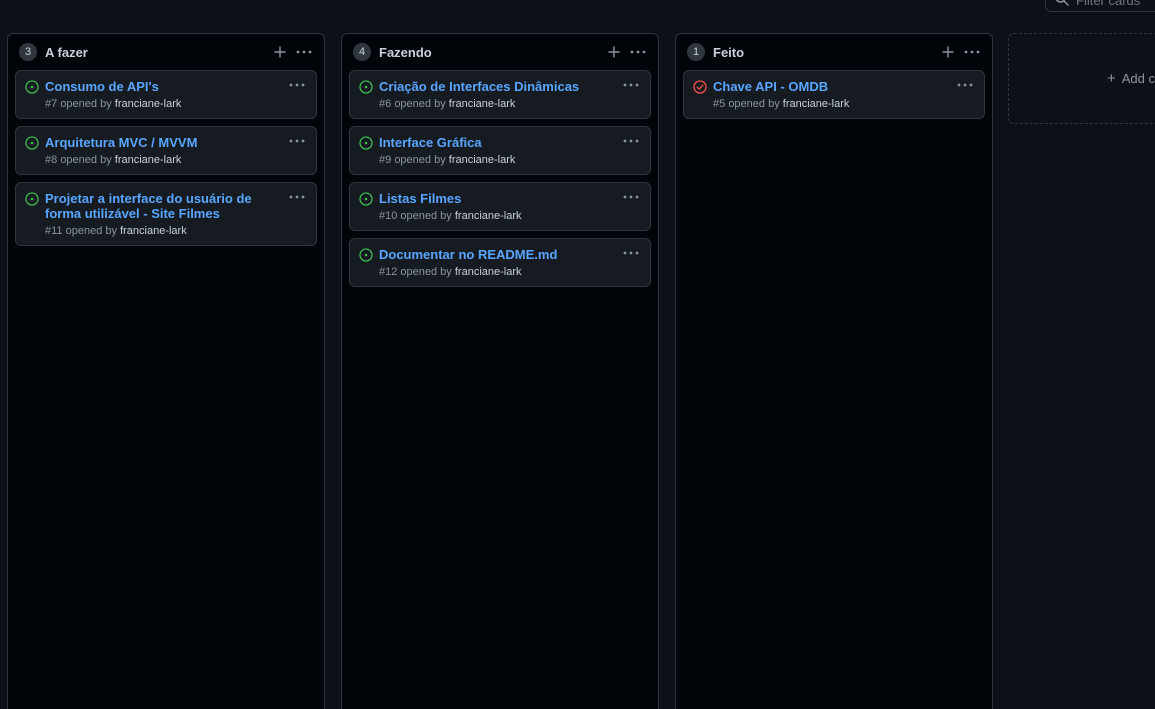 The image size is (1155, 709). What do you see at coordinates (700, 87) in the screenshot?
I see `issue-closed-icon` at bounding box center [700, 87].